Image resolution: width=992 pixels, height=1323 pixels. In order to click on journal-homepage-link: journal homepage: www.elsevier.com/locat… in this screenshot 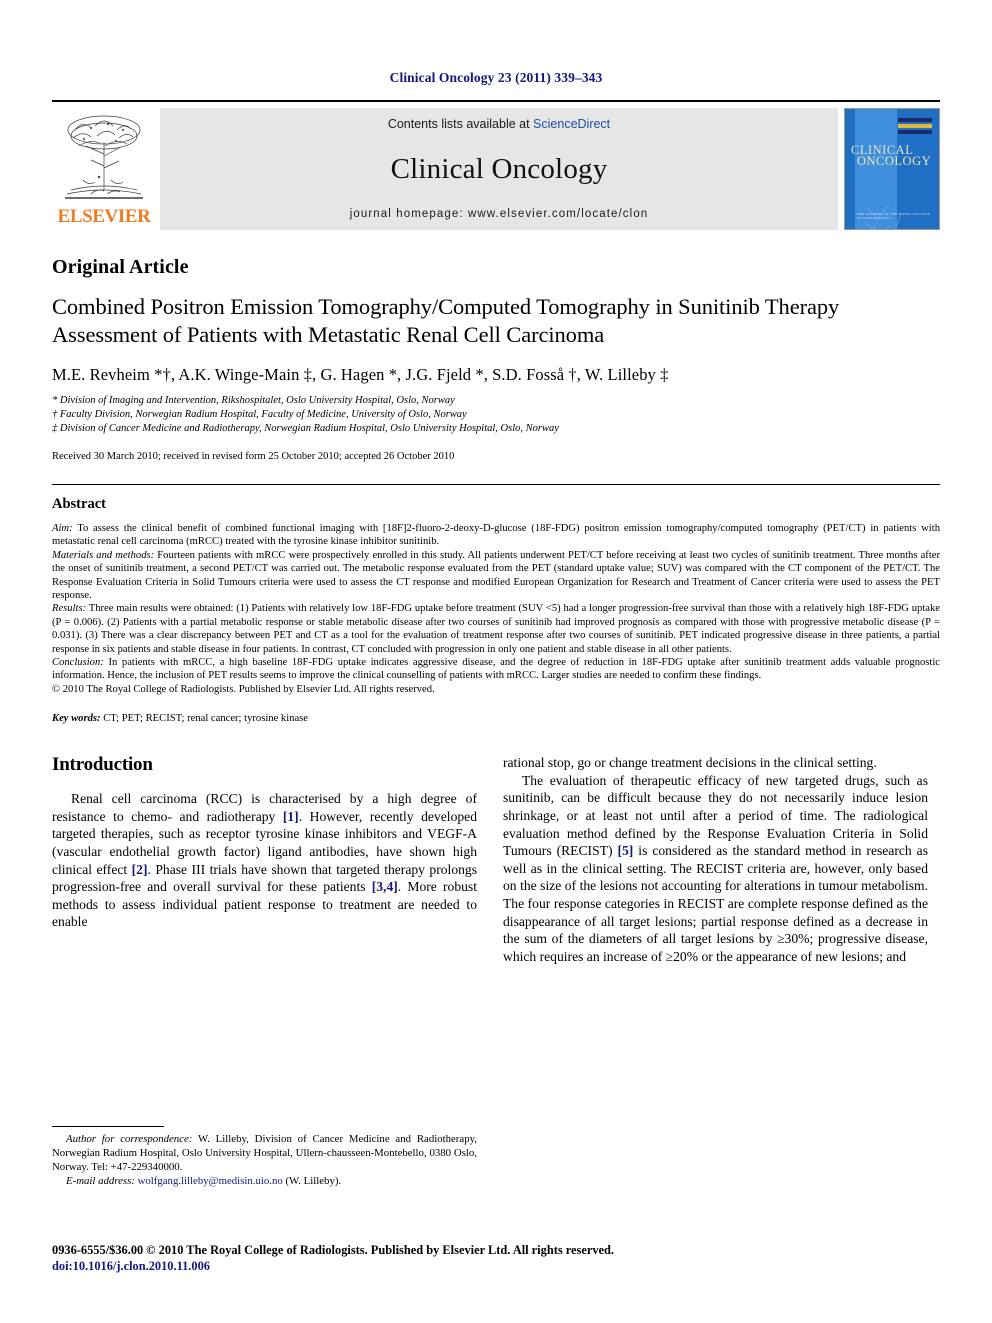, I will do `click(499, 214)`.